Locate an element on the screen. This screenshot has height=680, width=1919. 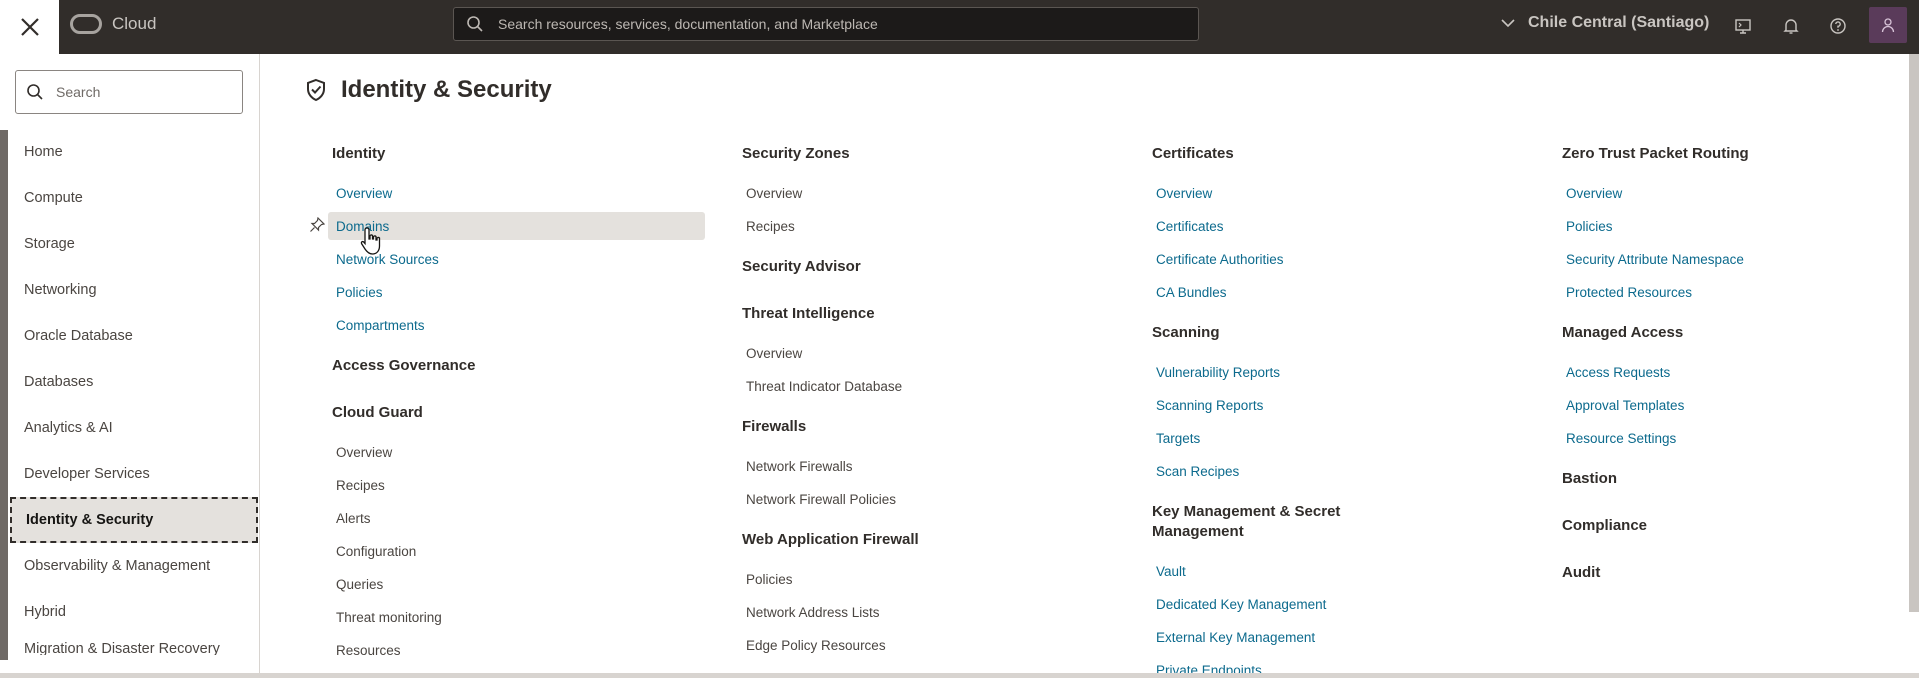
page-title-text: Identity & Security is located at coordinates (446, 89).